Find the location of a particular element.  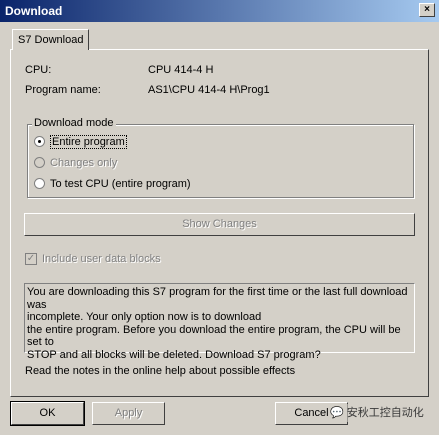

include-user-data-label: Include user data blocks is located at coordinates (101, 259).